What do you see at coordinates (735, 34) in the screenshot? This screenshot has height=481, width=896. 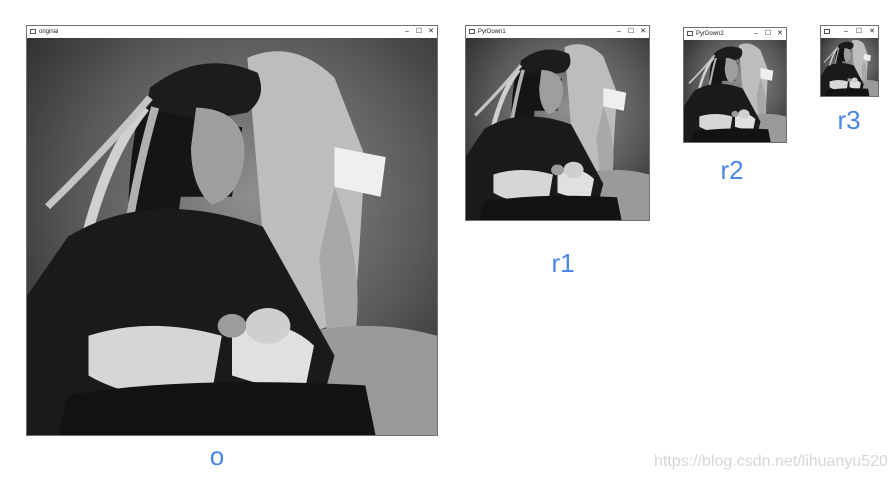 I see `title-bar: PyrDown2 – ☐ ✕` at bounding box center [735, 34].